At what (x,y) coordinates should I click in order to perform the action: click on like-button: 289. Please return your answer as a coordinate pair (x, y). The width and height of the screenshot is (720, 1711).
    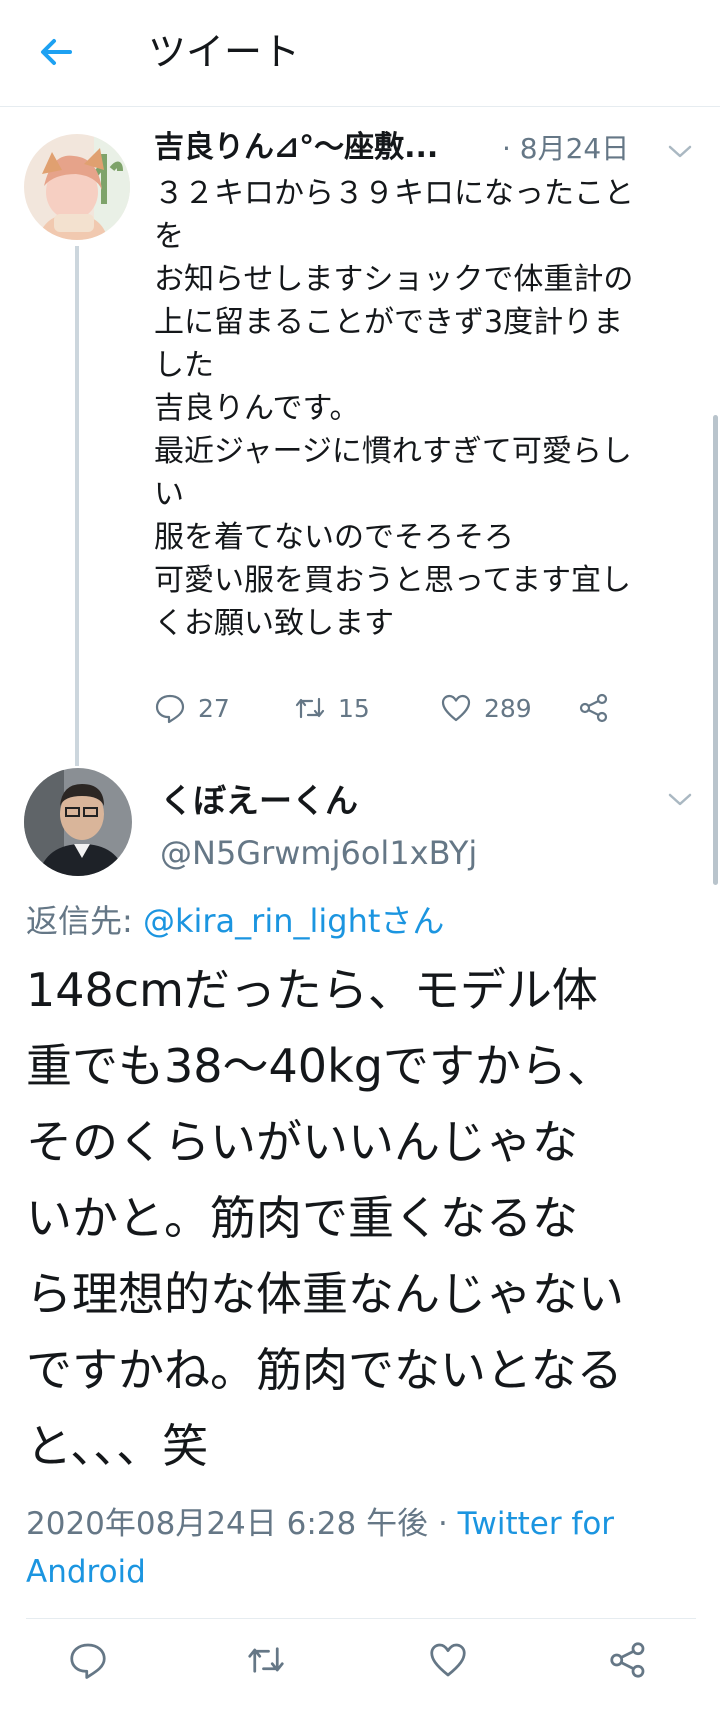
    Looking at the image, I should click on (486, 708).